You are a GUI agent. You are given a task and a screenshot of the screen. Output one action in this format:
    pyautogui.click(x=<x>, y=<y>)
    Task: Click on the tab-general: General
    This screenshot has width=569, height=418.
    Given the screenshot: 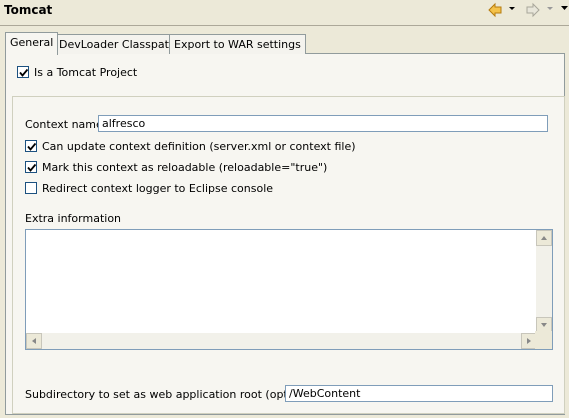 What is the action you would take?
    pyautogui.click(x=32, y=43)
    